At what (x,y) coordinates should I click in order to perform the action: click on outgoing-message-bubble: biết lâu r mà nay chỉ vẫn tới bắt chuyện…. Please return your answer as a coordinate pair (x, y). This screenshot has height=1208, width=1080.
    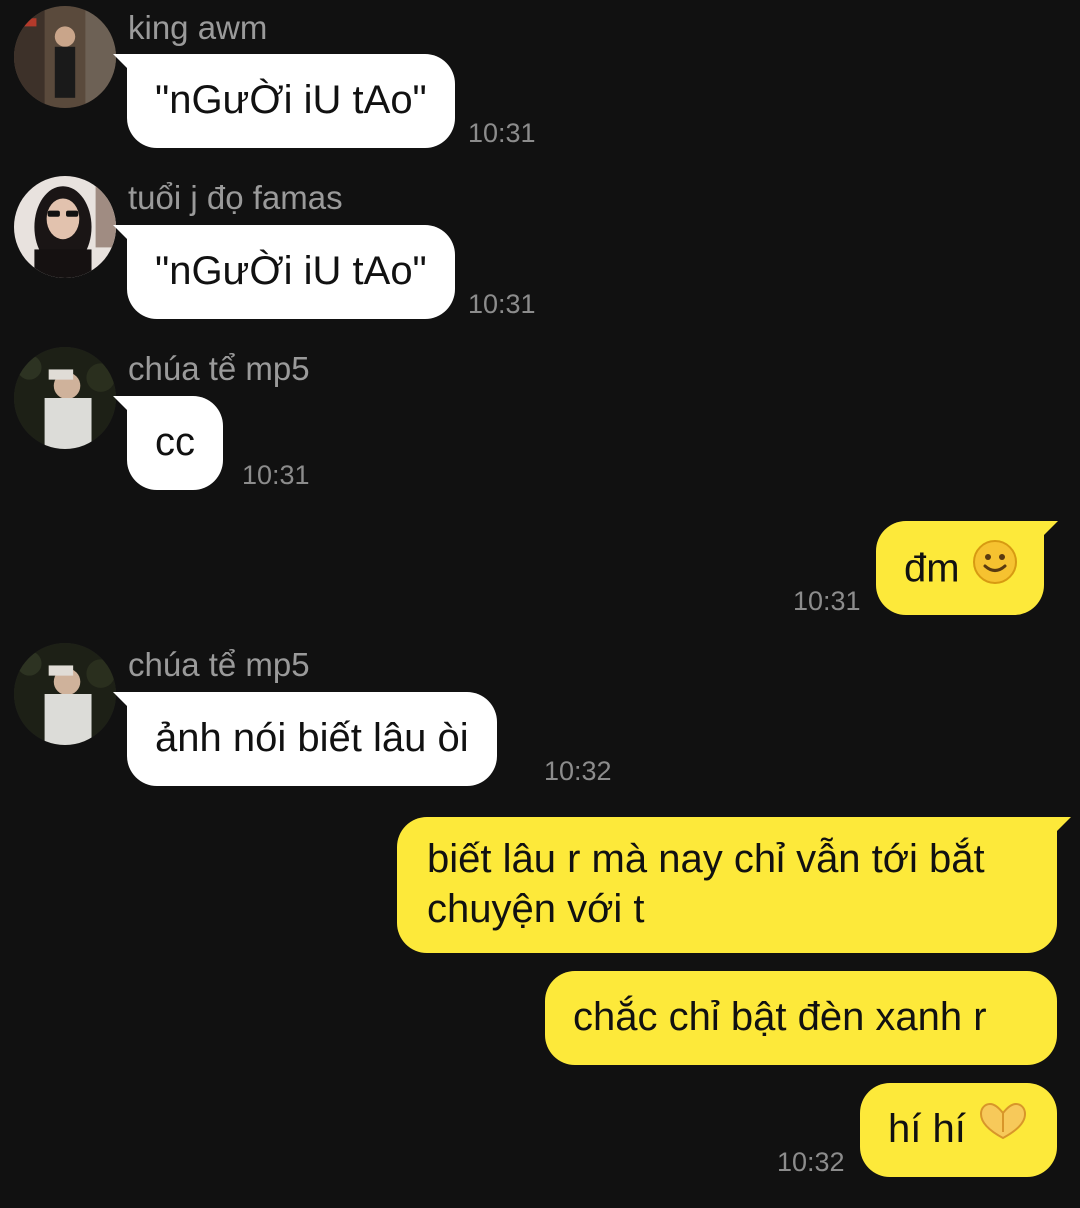
    Looking at the image, I should click on (734, 885).